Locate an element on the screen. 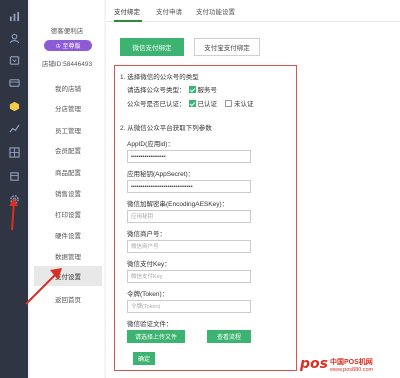  confirm-button: 确定 is located at coordinates (144, 358).